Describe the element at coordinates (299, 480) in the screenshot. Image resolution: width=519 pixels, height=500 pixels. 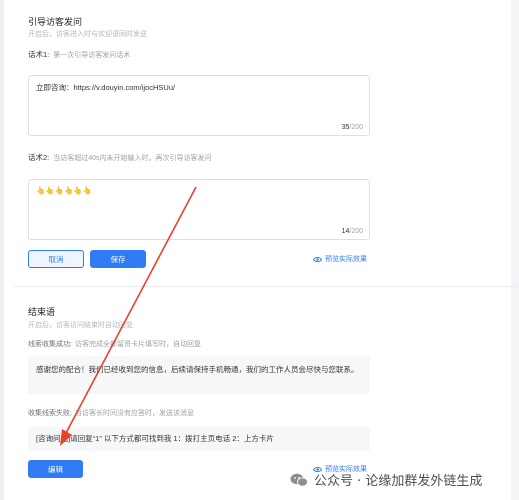
I see `wechat-logo-icon` at that location.